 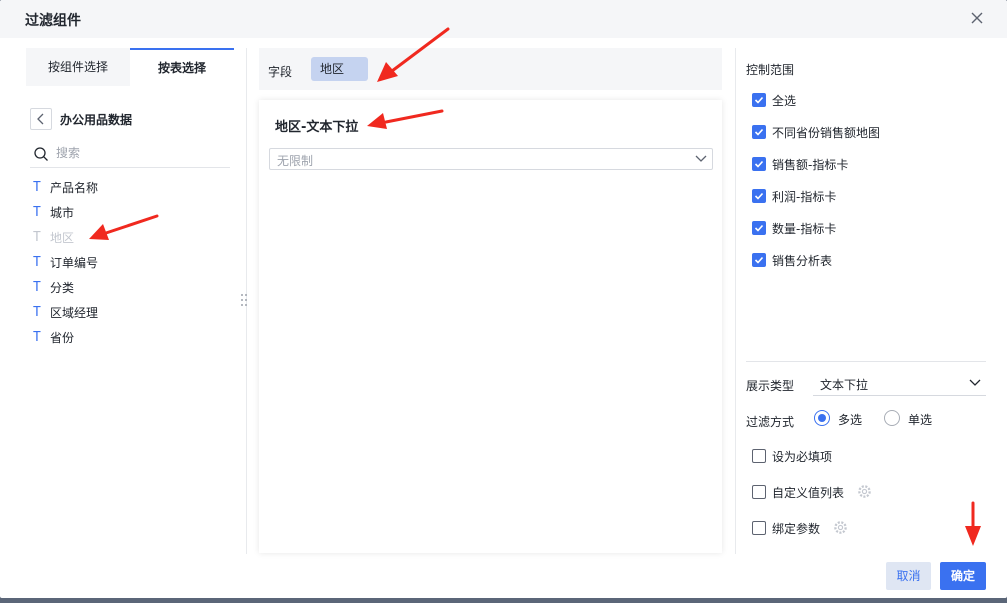 I want to click on field-list: T 产品名称 T 城市 T 地区 T 订单编号 T 分类 T 区域经理 T 省份, so click(x=130, y=263).